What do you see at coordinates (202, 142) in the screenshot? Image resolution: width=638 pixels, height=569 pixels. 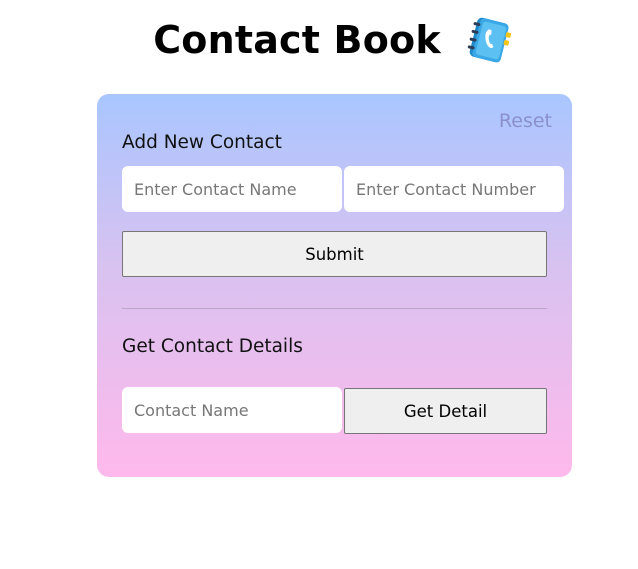 I see `add-contact-heading: Add New Contact` at bounding box center [202, 142].